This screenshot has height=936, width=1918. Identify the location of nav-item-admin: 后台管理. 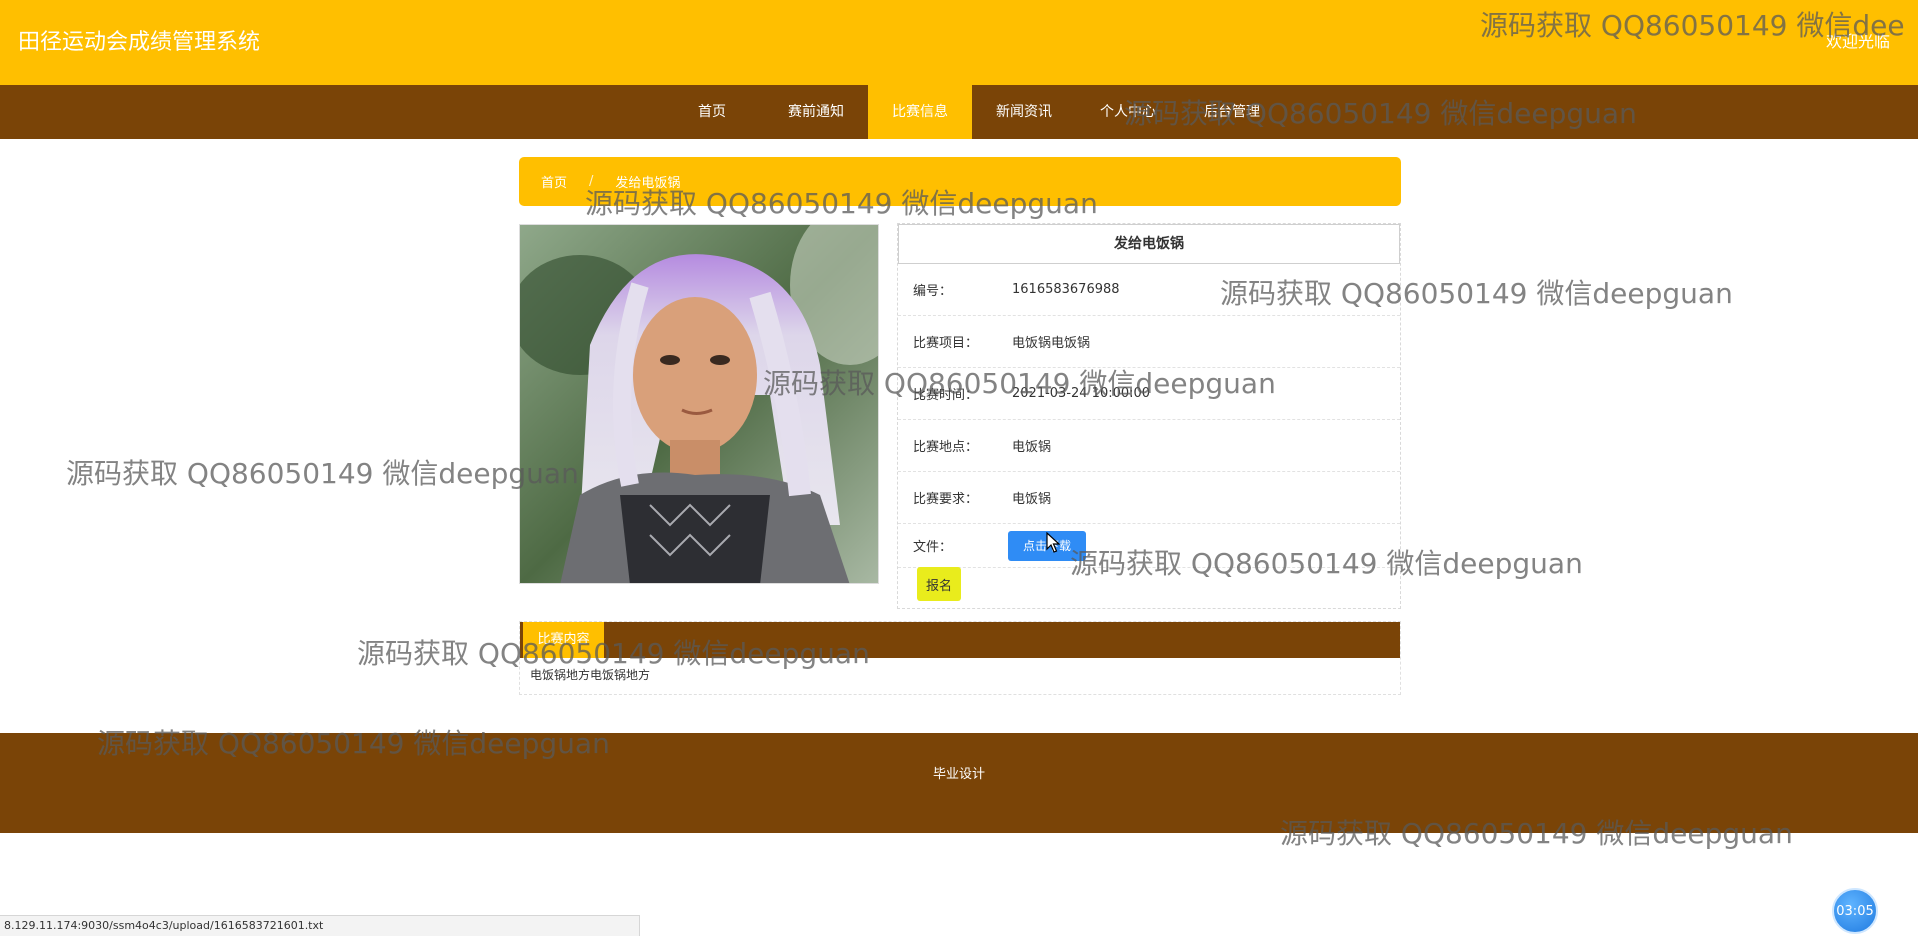
(1232, 112).